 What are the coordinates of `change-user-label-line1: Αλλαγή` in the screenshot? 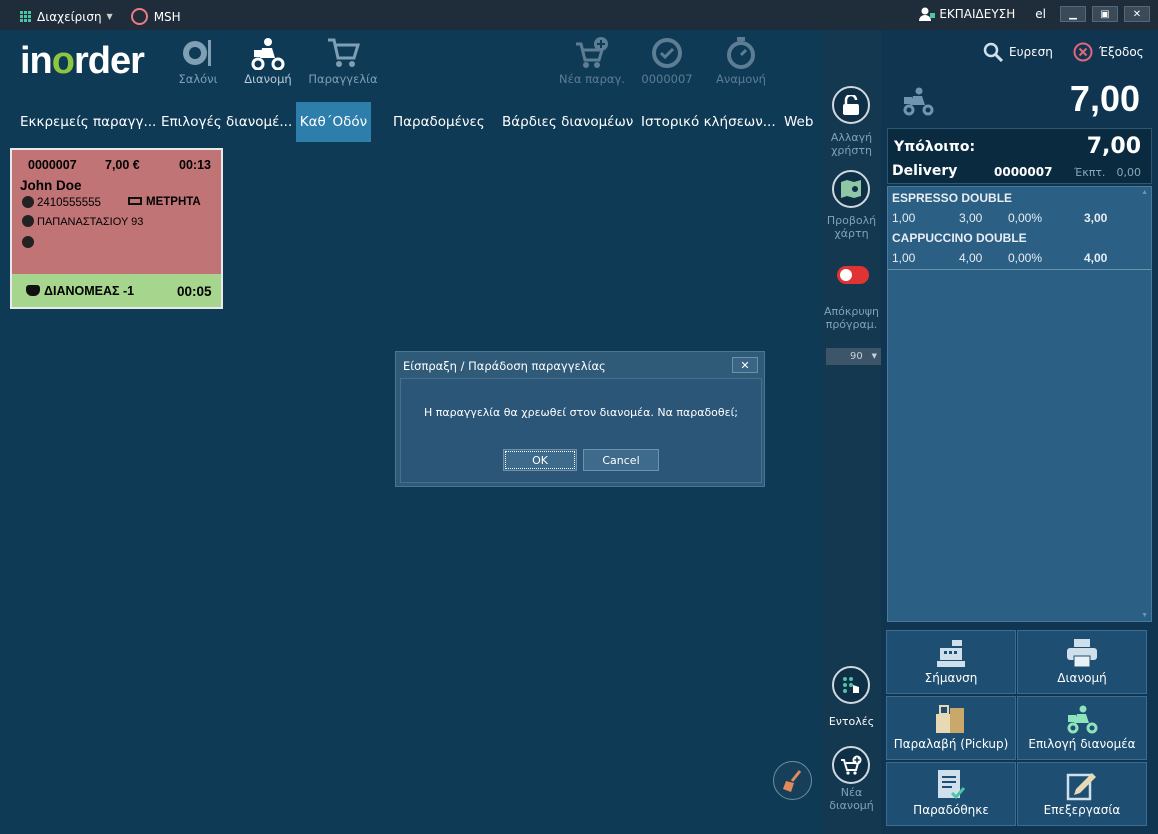 It's located at (851, 137).